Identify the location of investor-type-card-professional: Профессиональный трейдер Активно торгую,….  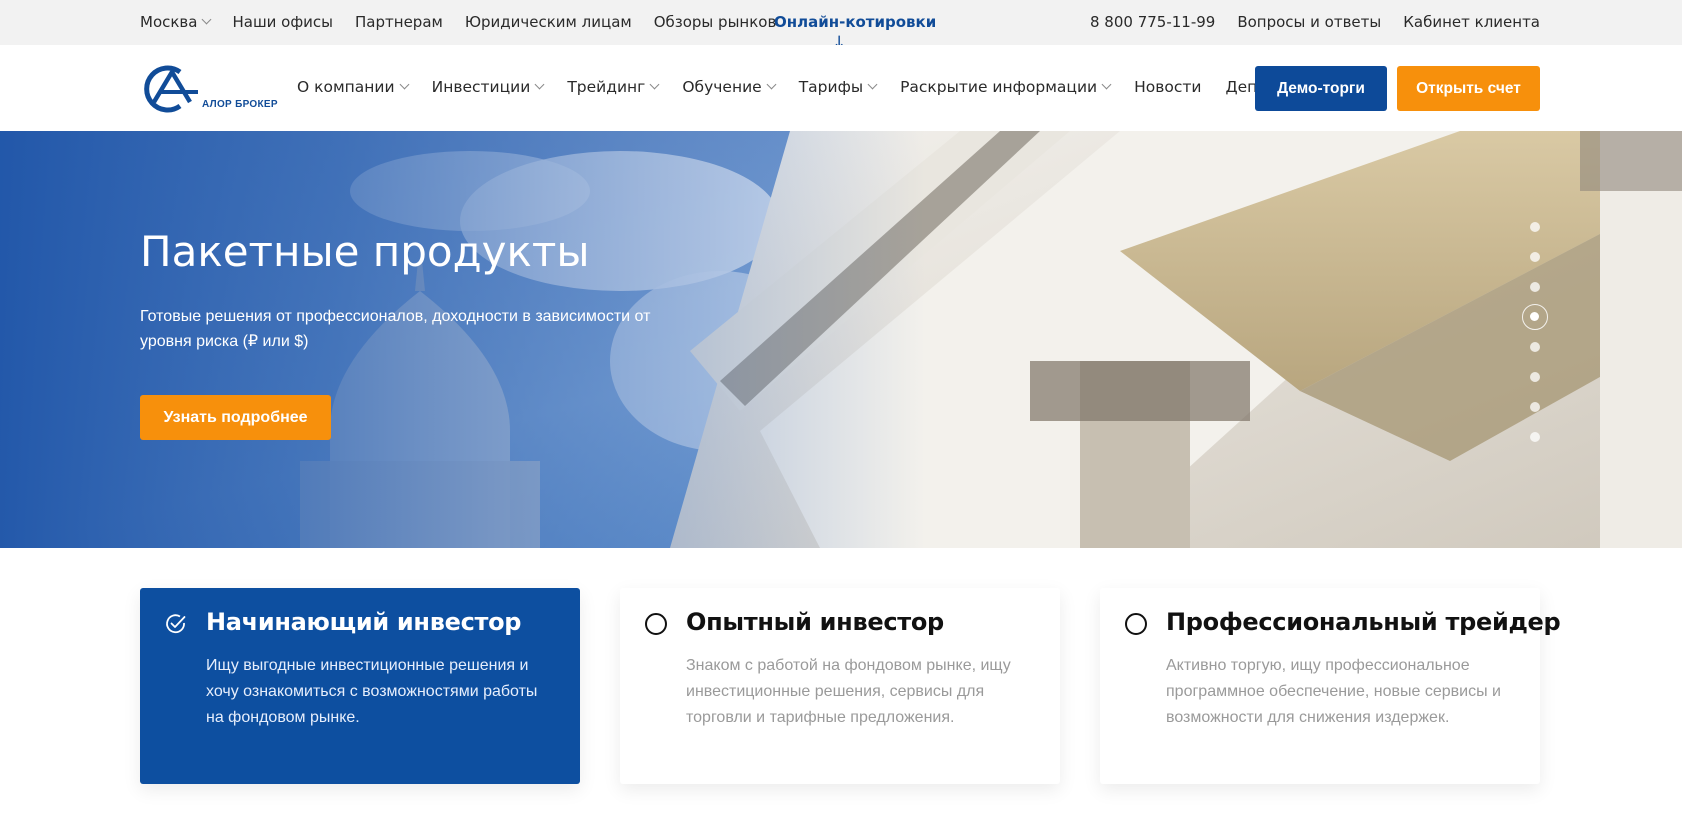
(1330, 686).